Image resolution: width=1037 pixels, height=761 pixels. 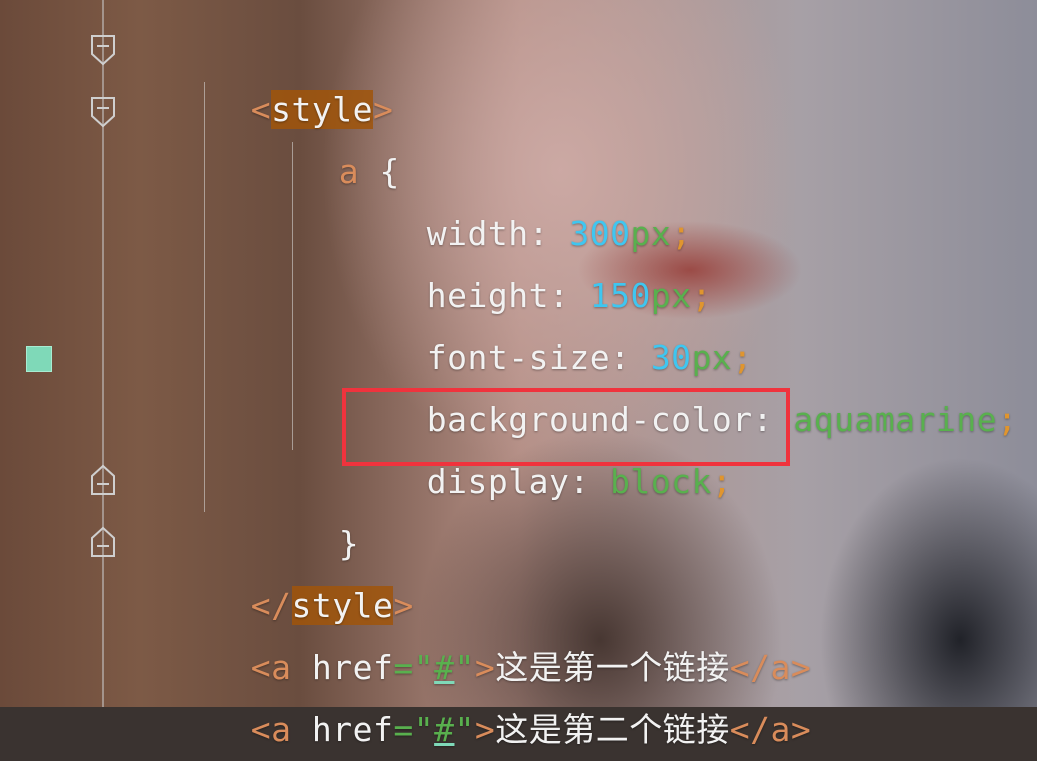 I want to click on code-line-link-2: <a href="#">这是第二个链接</a>, so click(x=510, y=693).